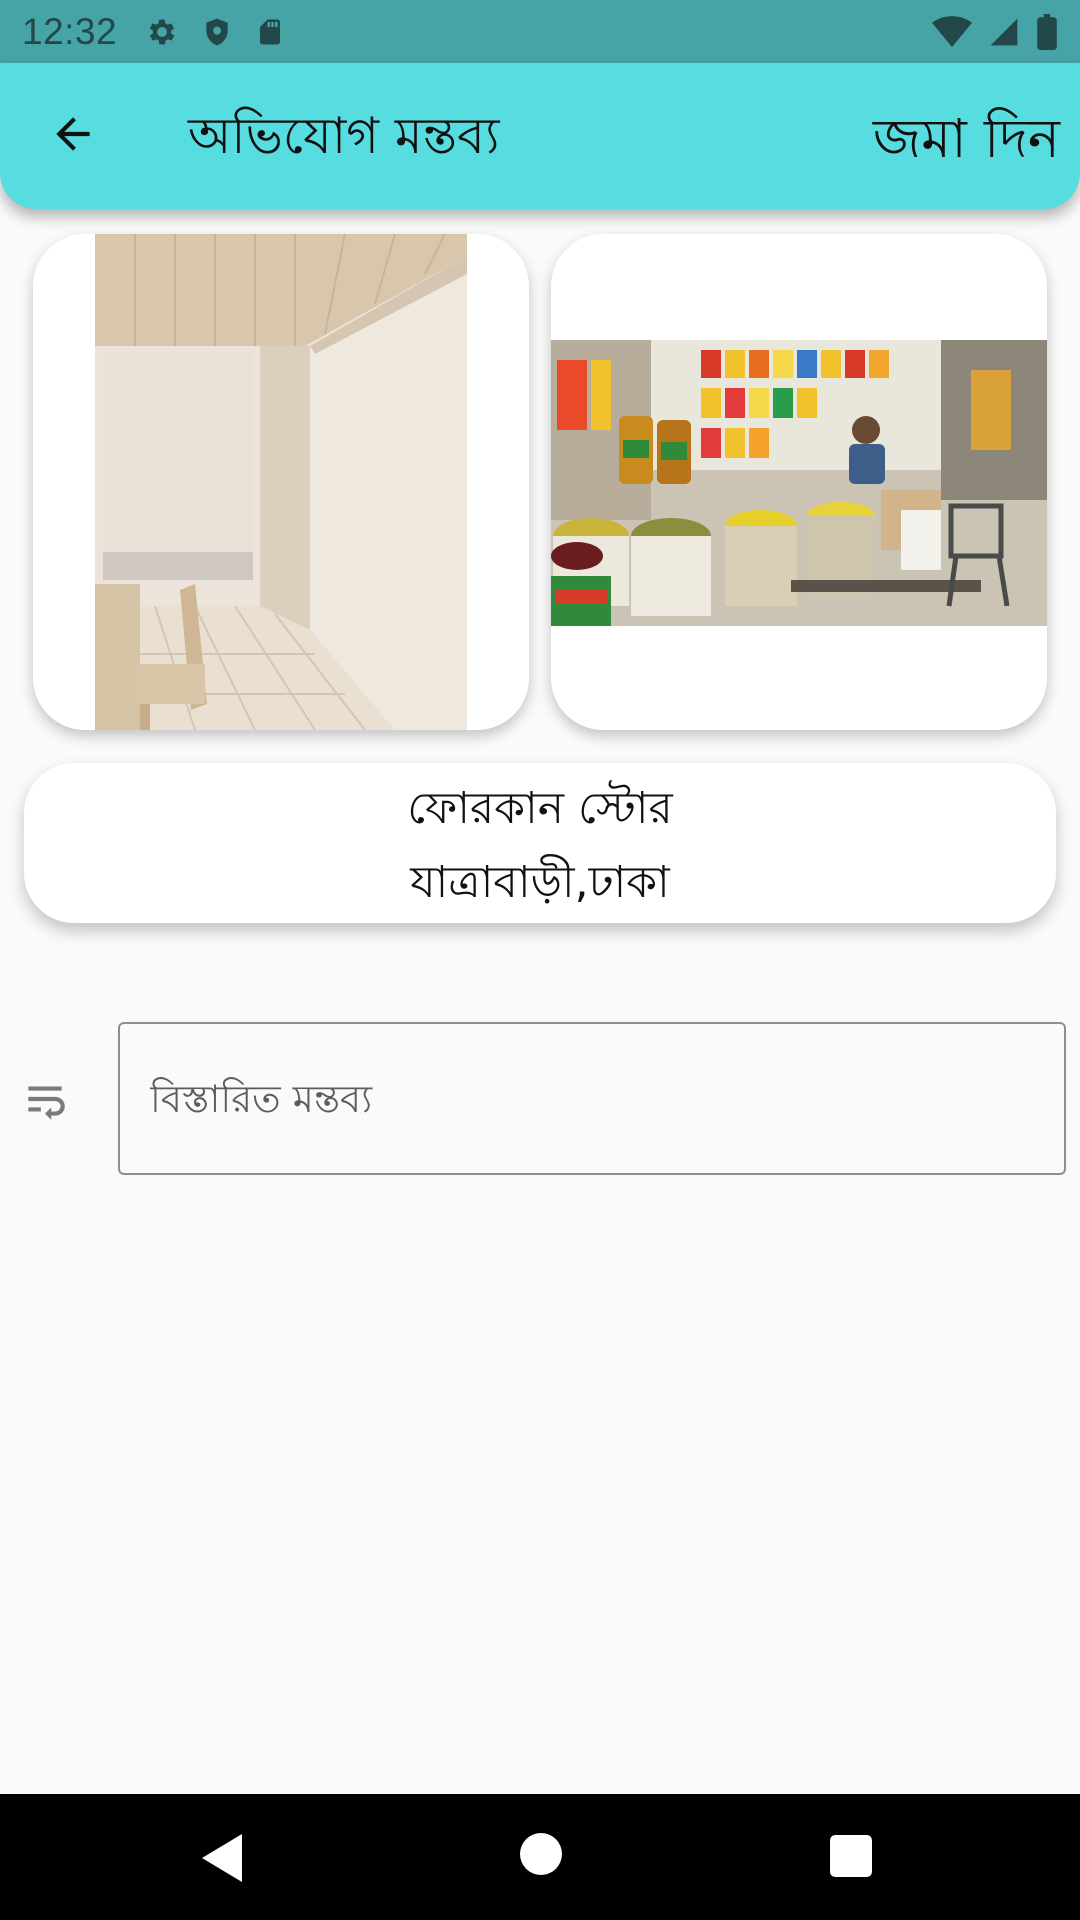 The width and height of the screenshot is (1080, 1920). I want to click on shop-info-card: ফোরকান স্টোর যাত্রাবাড়ী,ঢাকা, so click(540, 843).